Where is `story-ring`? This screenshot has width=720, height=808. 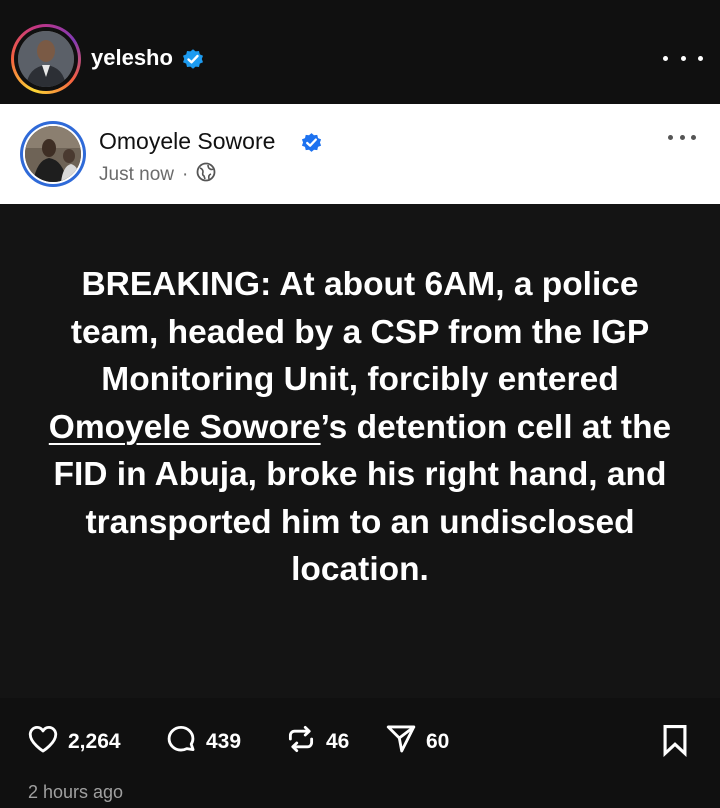 story-ring is located at coordinates (46, 59).